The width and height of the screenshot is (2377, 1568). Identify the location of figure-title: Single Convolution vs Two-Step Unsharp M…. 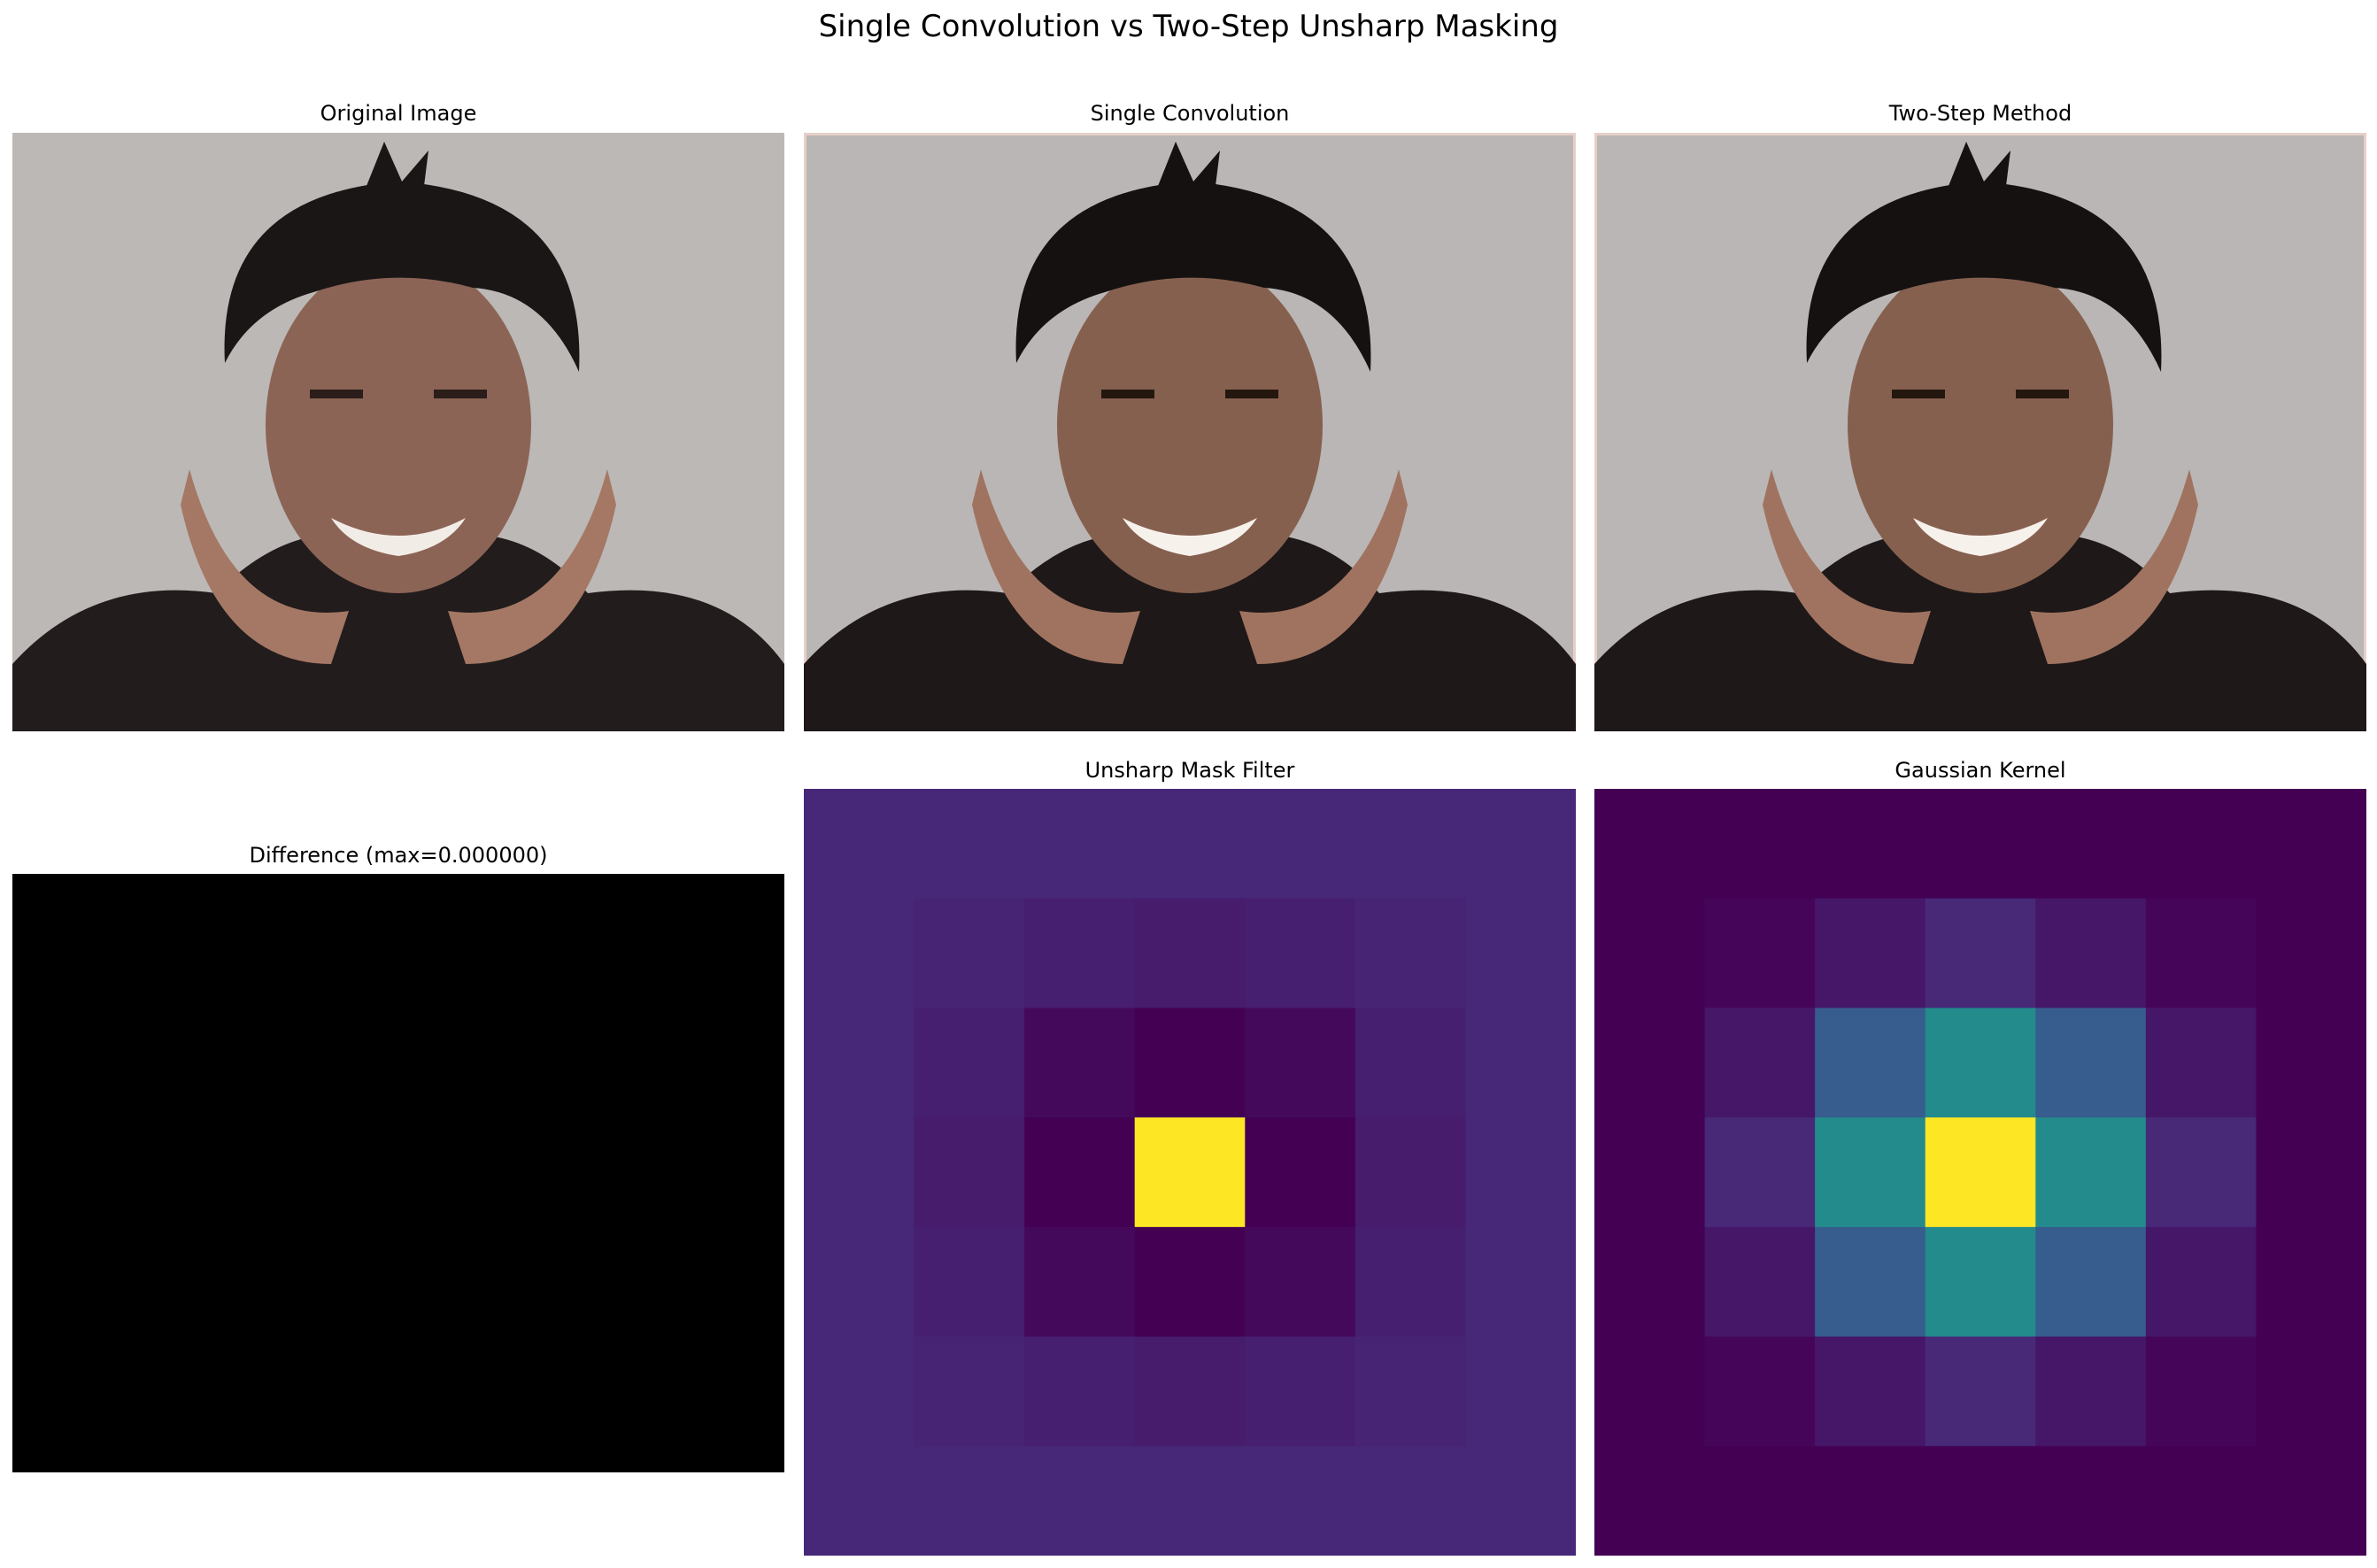
(1188, 26).